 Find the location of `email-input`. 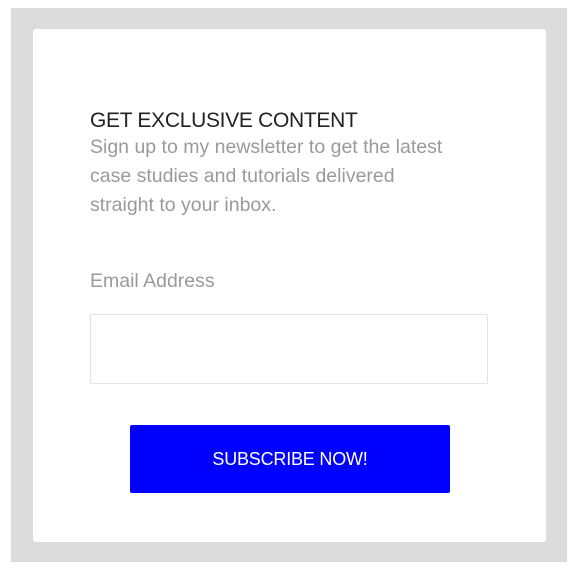

email-input is located at coordinates (289, 349).